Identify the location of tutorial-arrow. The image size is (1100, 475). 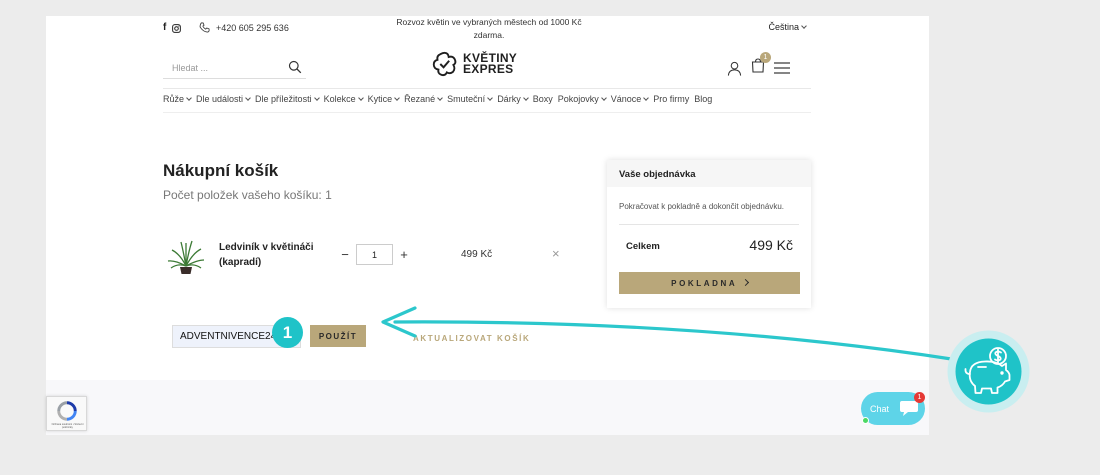
(670, 334).